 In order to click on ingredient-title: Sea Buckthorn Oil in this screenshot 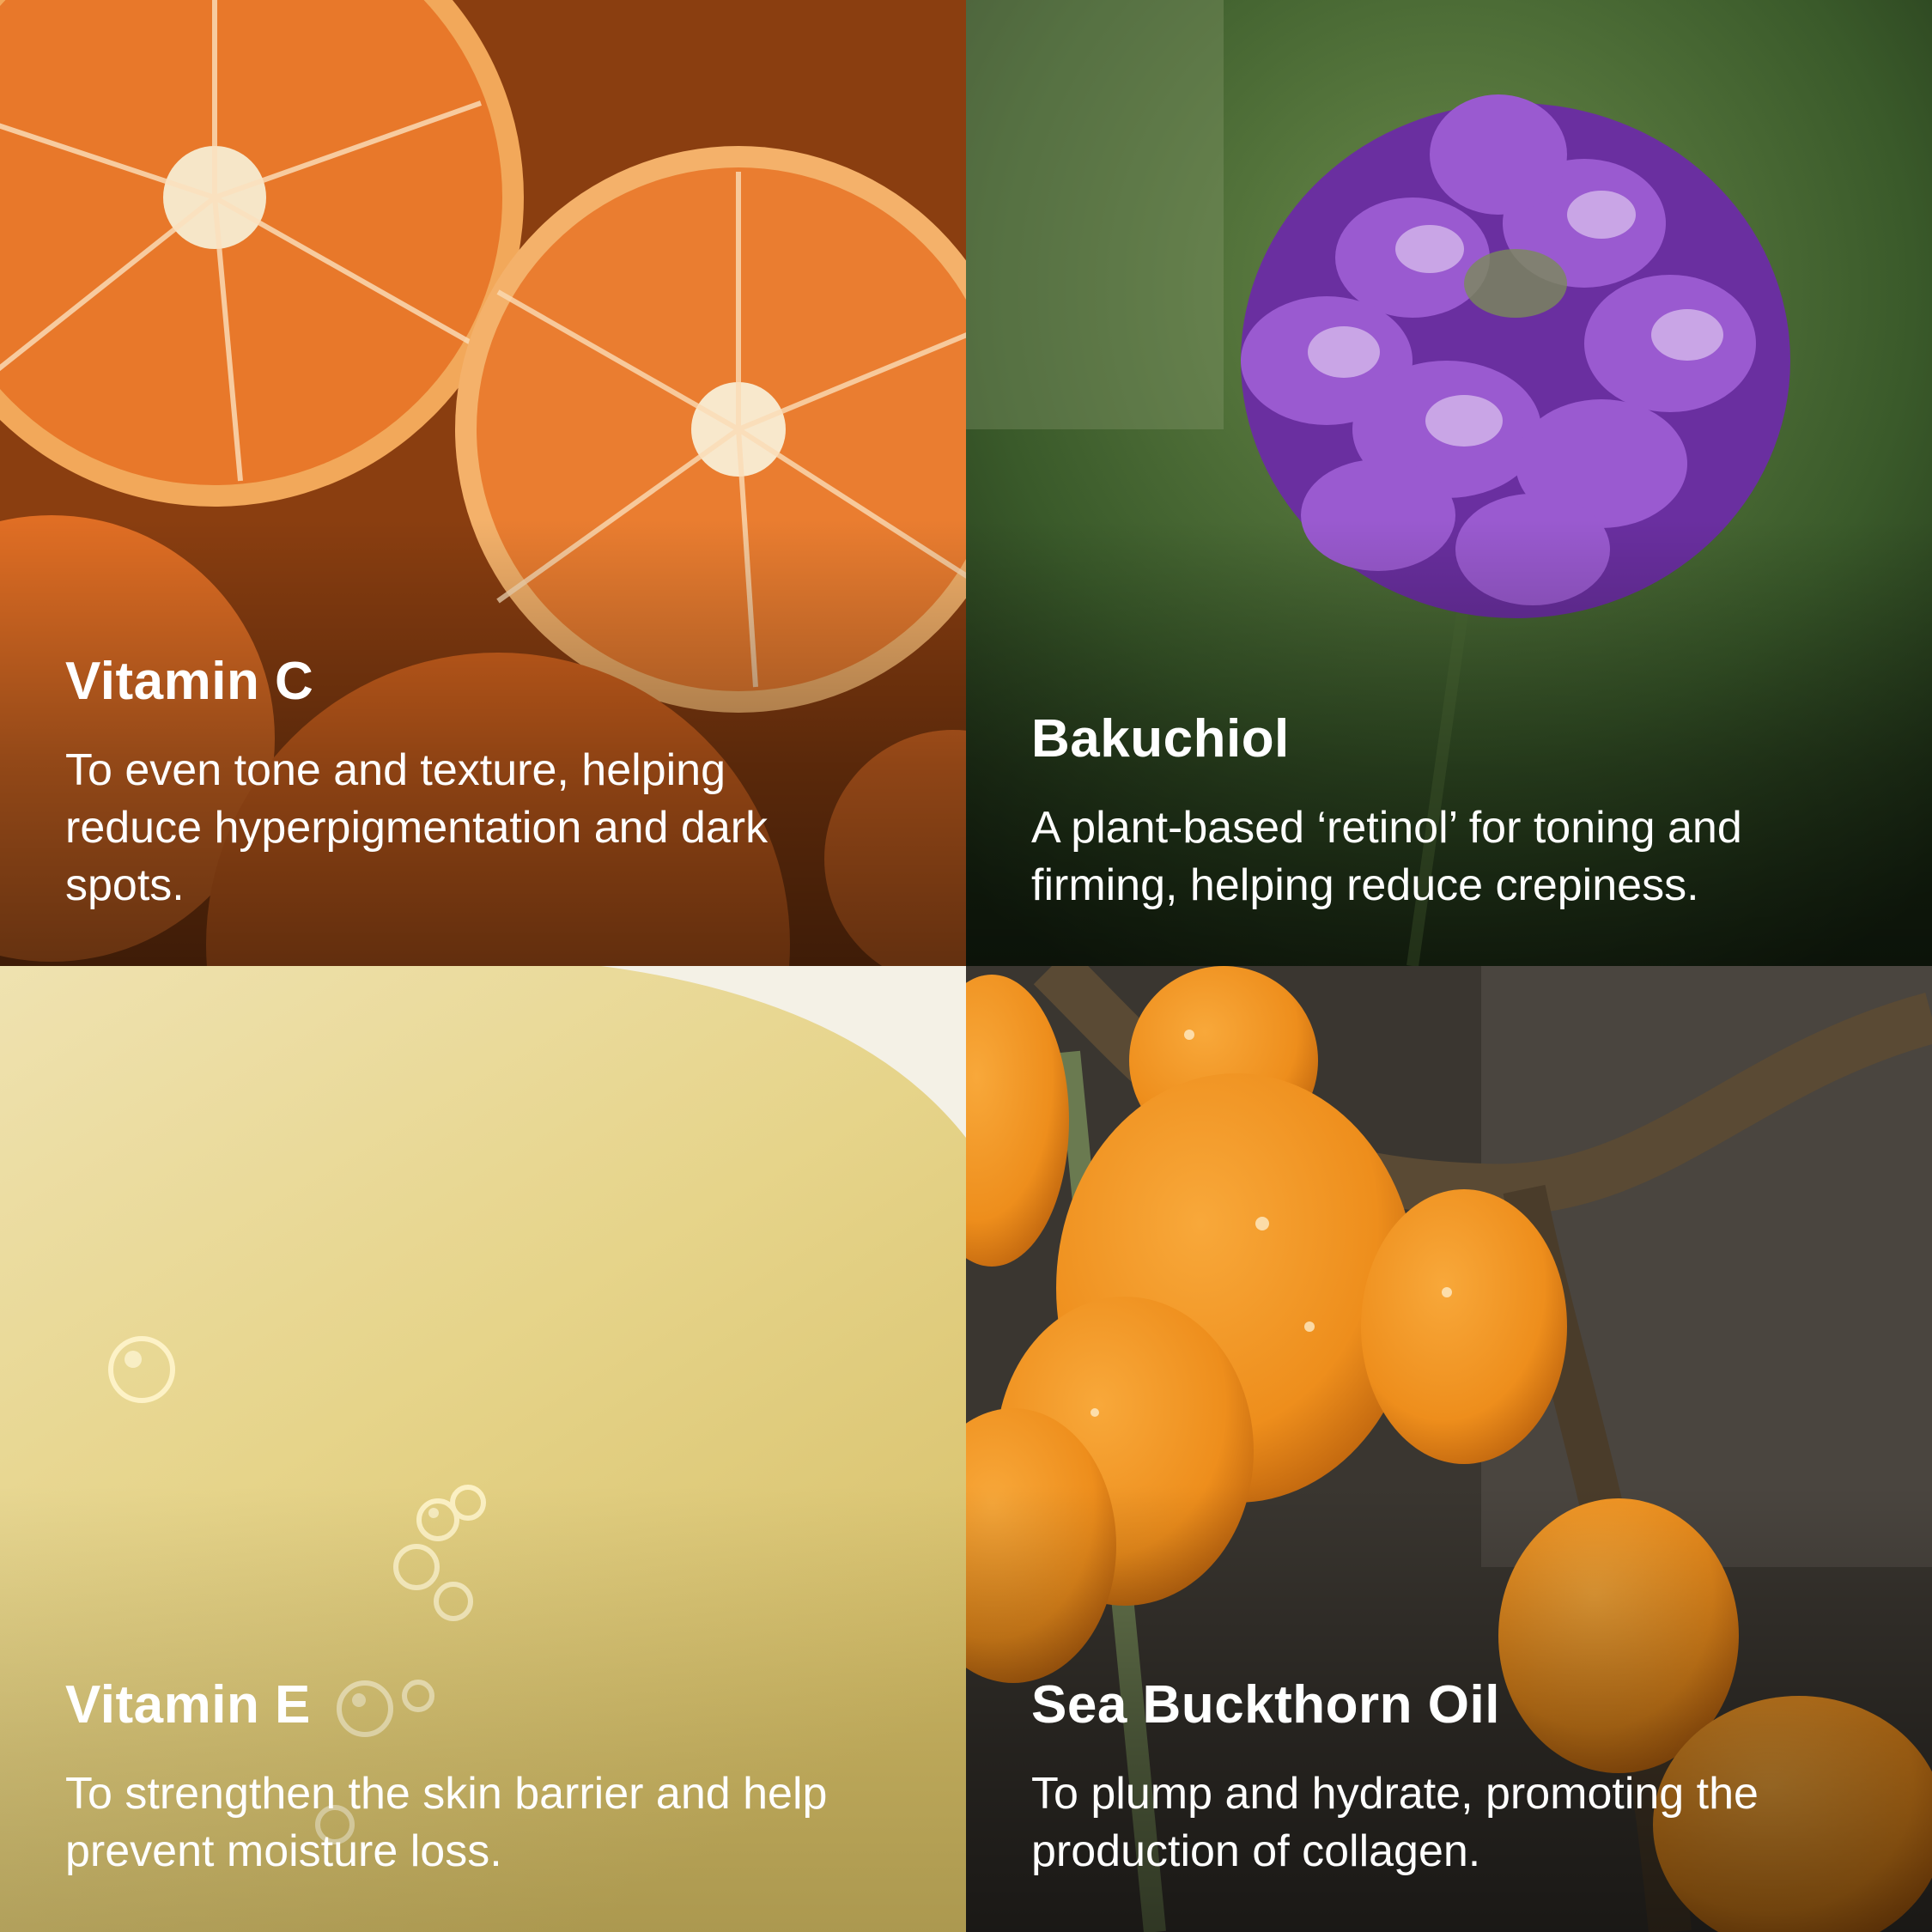, I will do `click(1265, 1704)`.